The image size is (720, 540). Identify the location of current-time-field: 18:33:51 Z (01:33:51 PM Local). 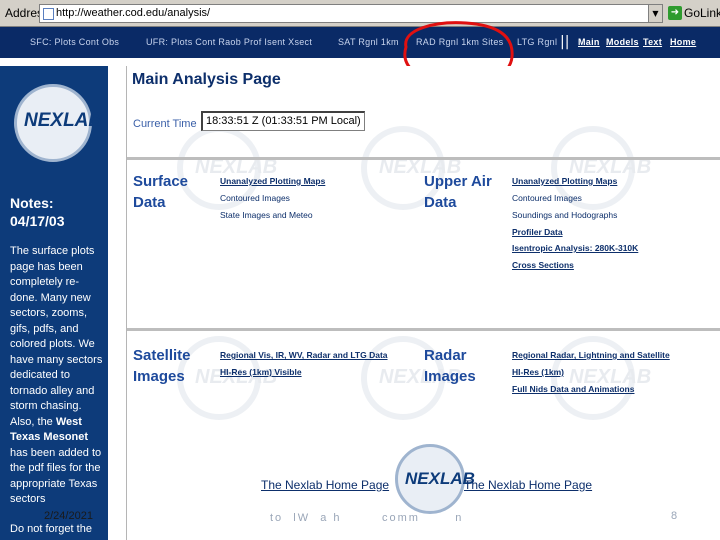
(283, 121).